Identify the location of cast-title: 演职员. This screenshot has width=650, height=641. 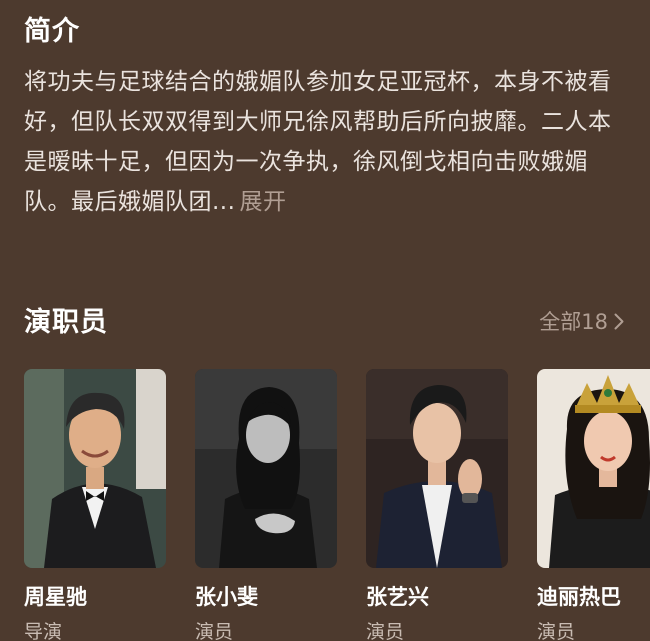
(66, 322).